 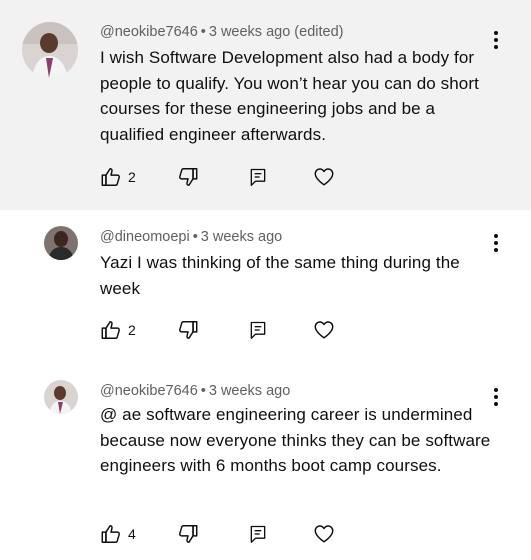 What do you see at coordinates (145, 237) in the screenshot?
I see `comment-author: @dineomoepi` at bounding box center [145, 237].